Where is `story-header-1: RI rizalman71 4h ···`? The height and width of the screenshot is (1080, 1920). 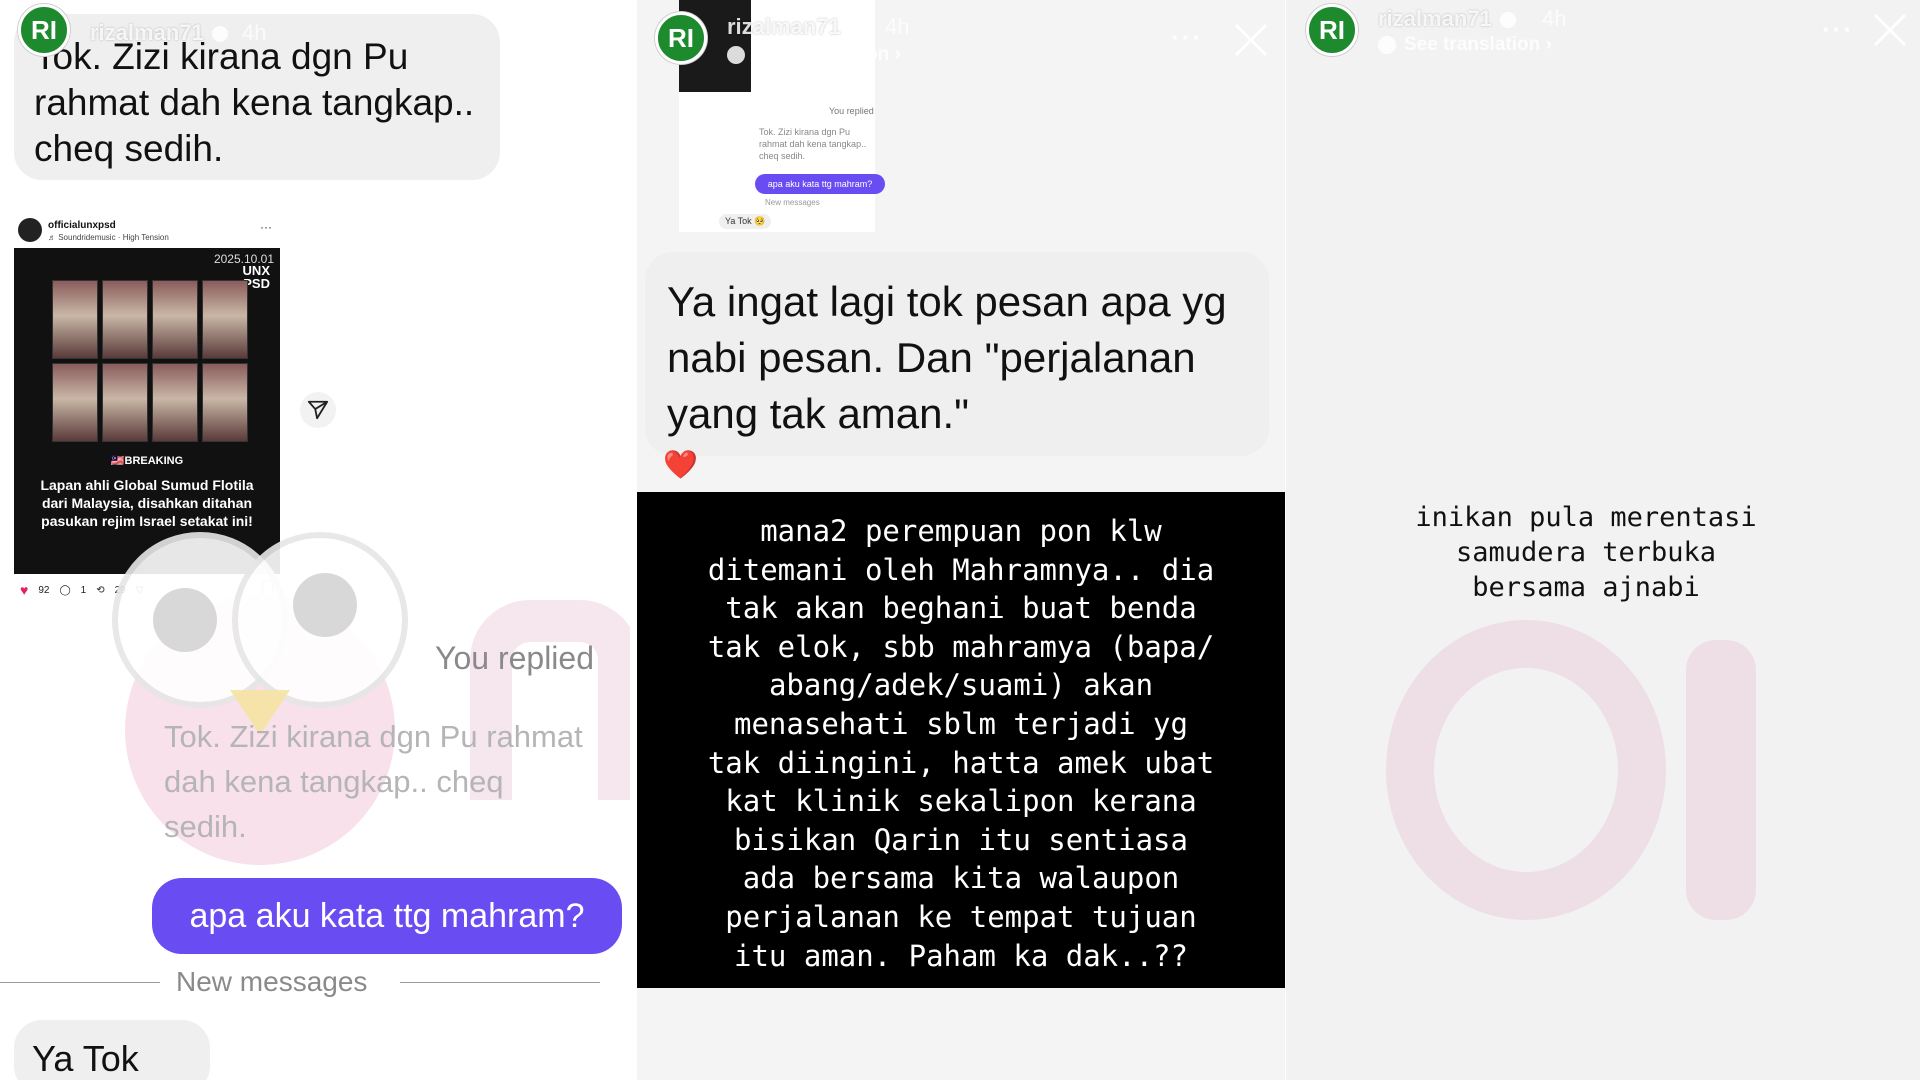
story-header-1: RI rizalman71 4h ··· is located at coordinates (315, 35).